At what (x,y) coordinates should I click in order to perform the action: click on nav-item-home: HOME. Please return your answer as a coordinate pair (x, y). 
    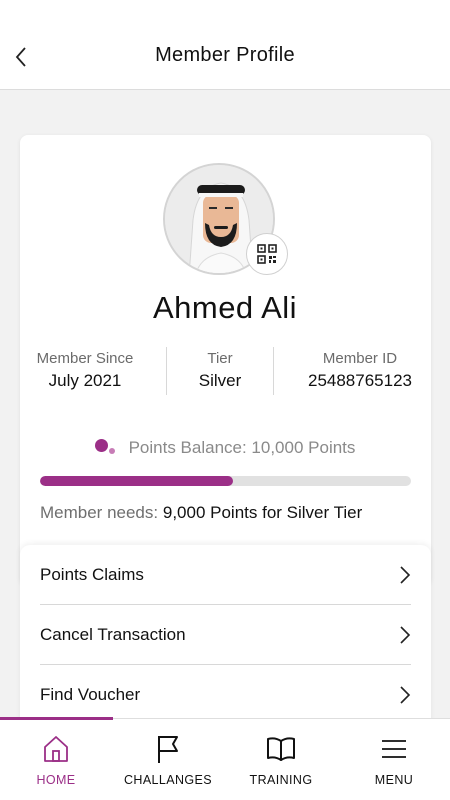
    Looking at the image, I should click on (56, 760).